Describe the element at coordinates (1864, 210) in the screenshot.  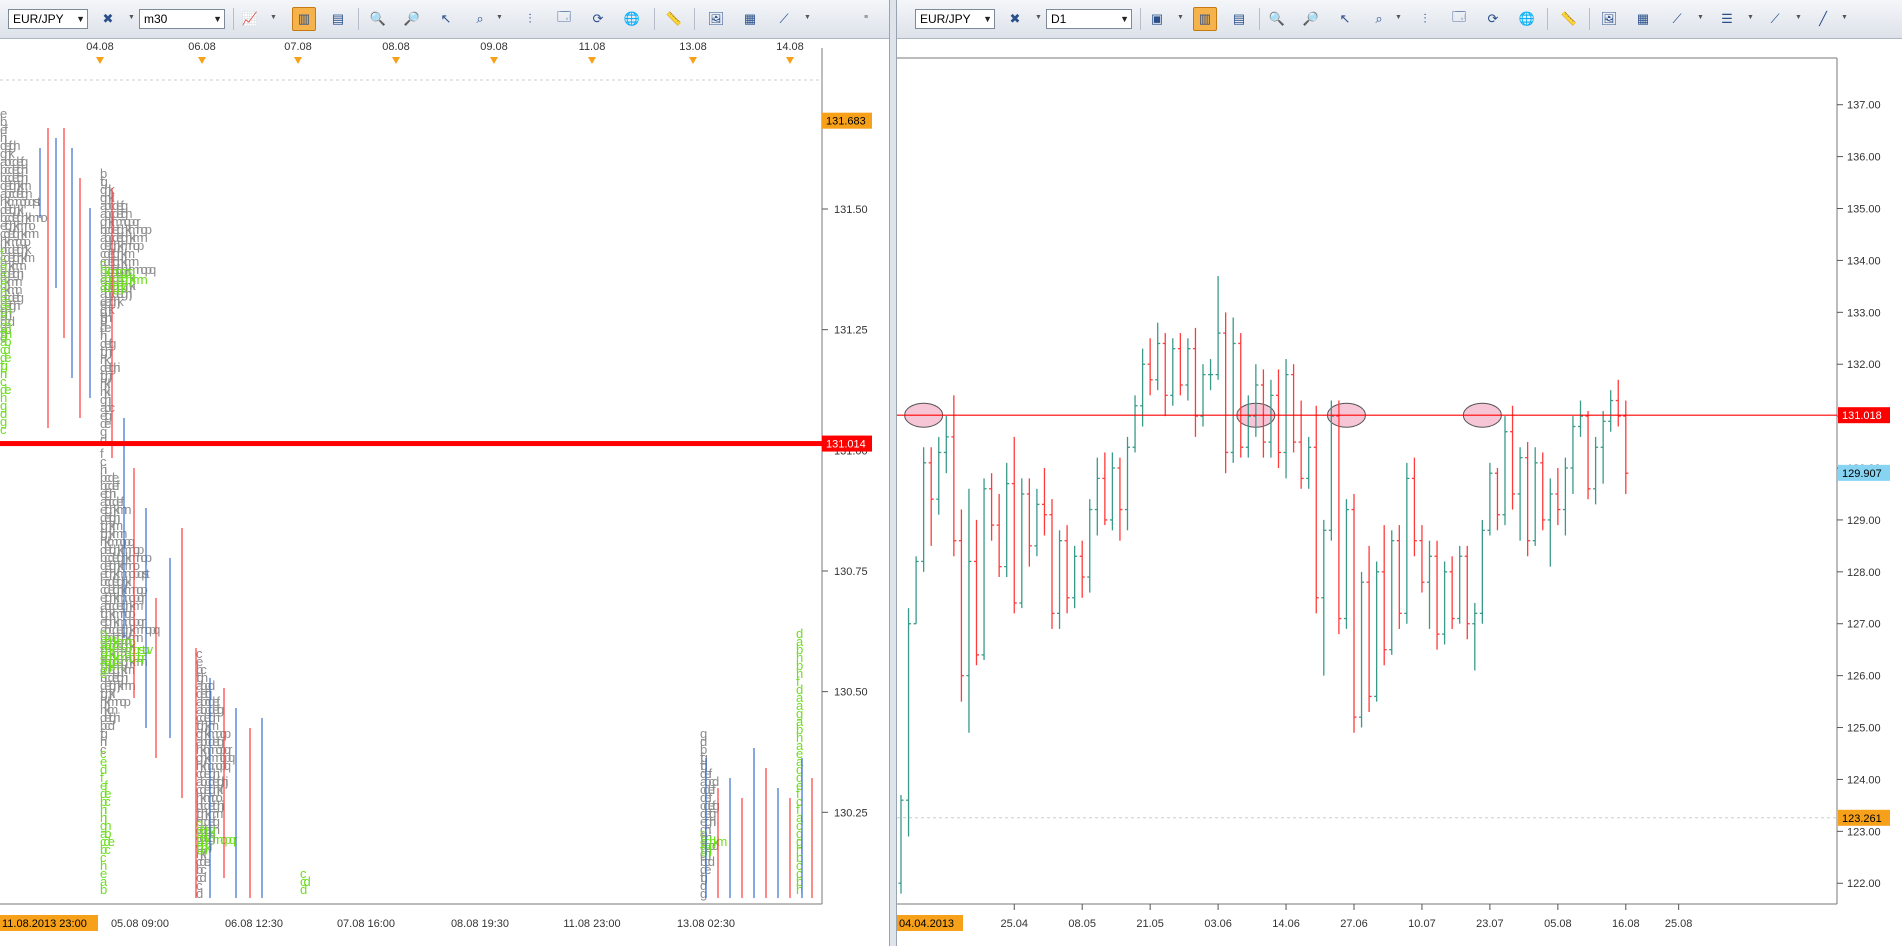
I see `right-price-tick-label: 135.00` at that location.